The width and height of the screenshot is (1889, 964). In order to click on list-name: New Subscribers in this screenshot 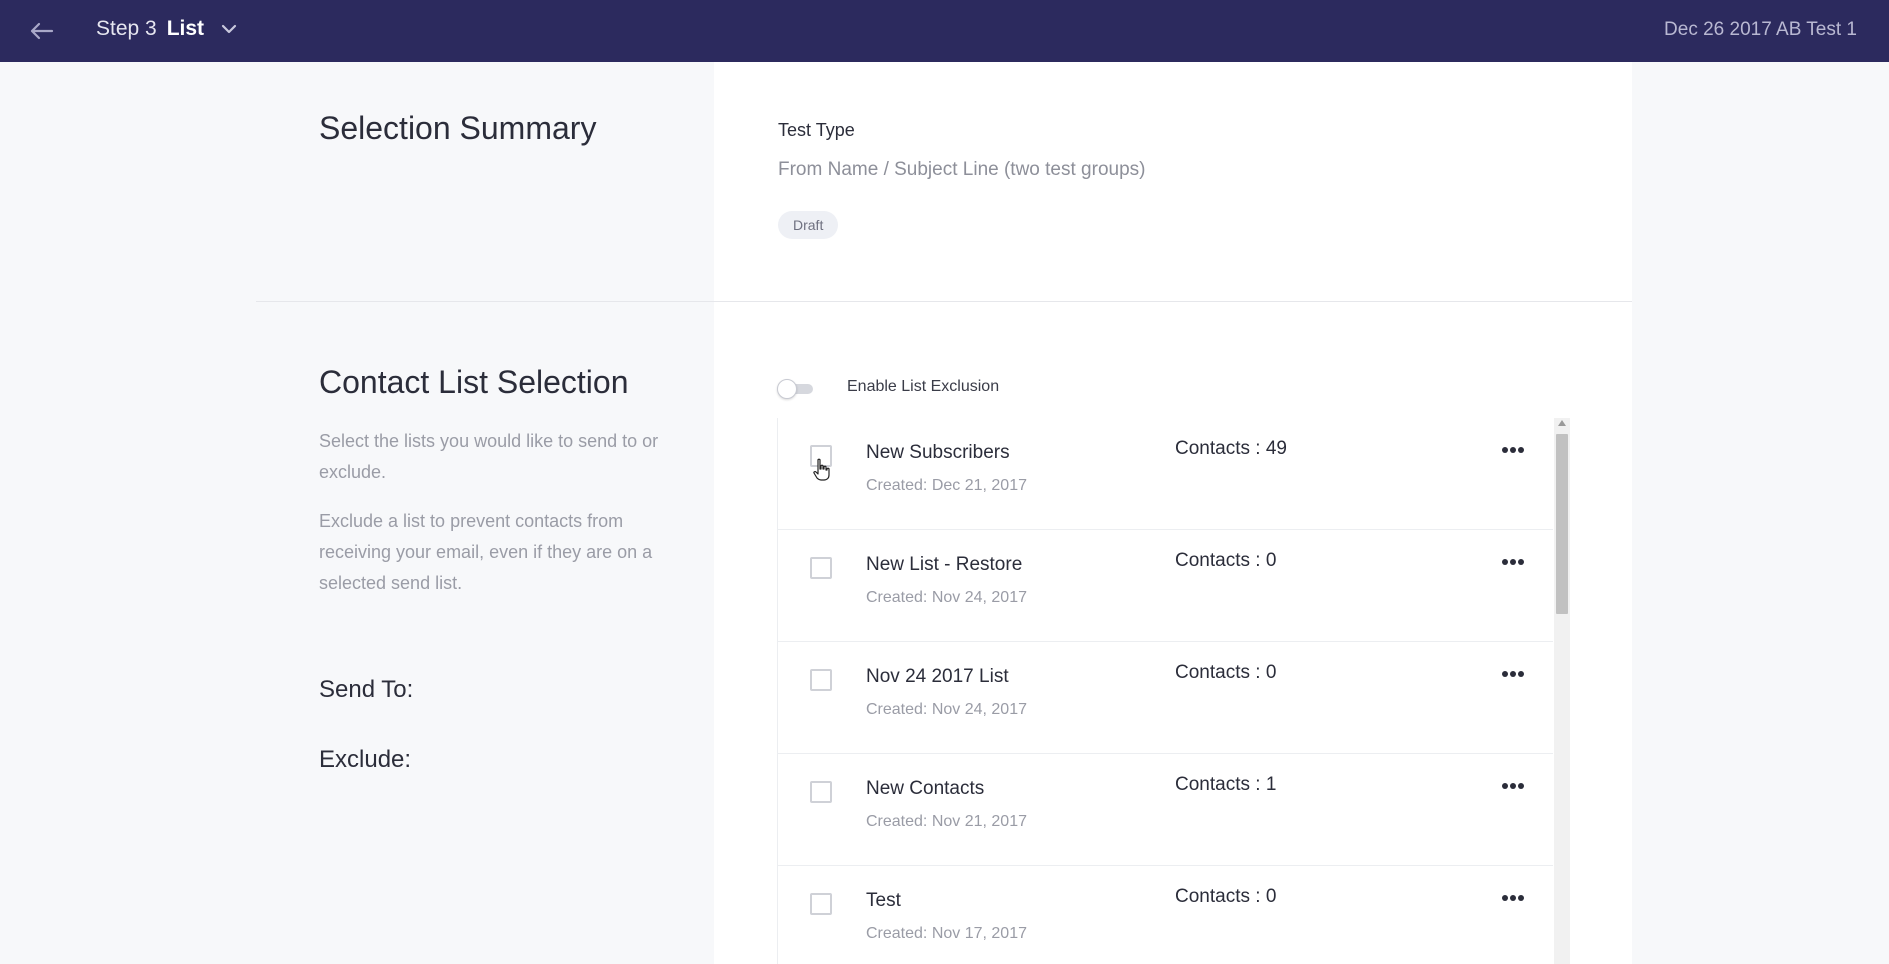, I will do `click(938, 453)`.